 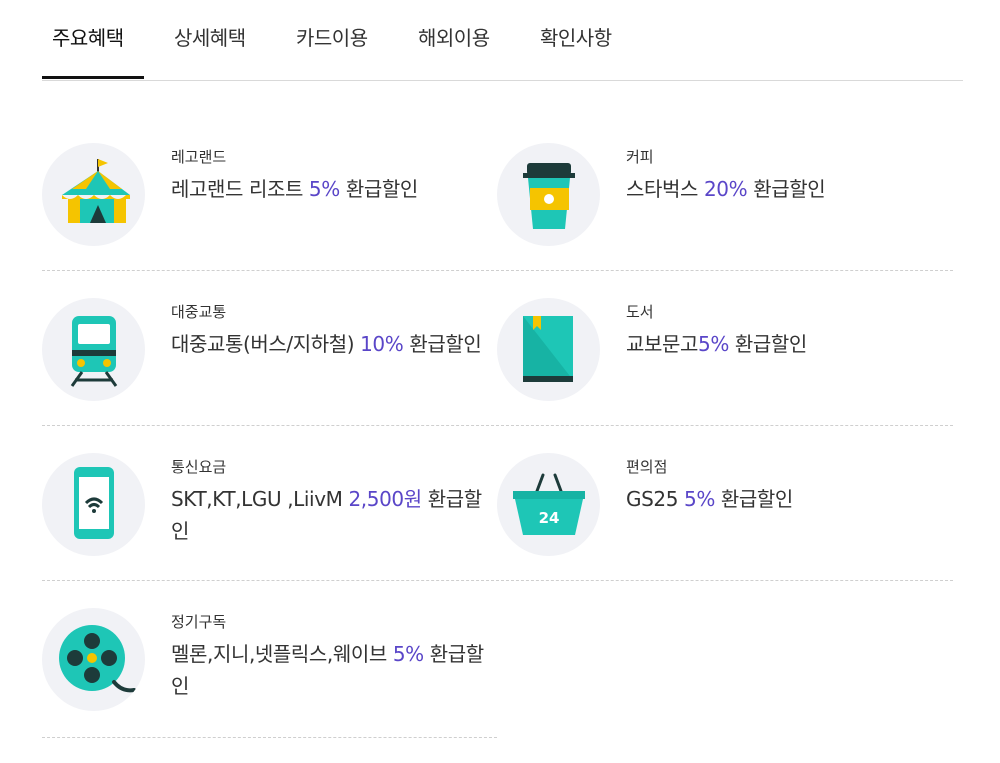 What do you see at coordinates (326, 515) in the screenshot?
I see `benefit-description: SKT,KT,LGU ,LiivM 2,500원 환급할인` at bounding box center [326, 515].